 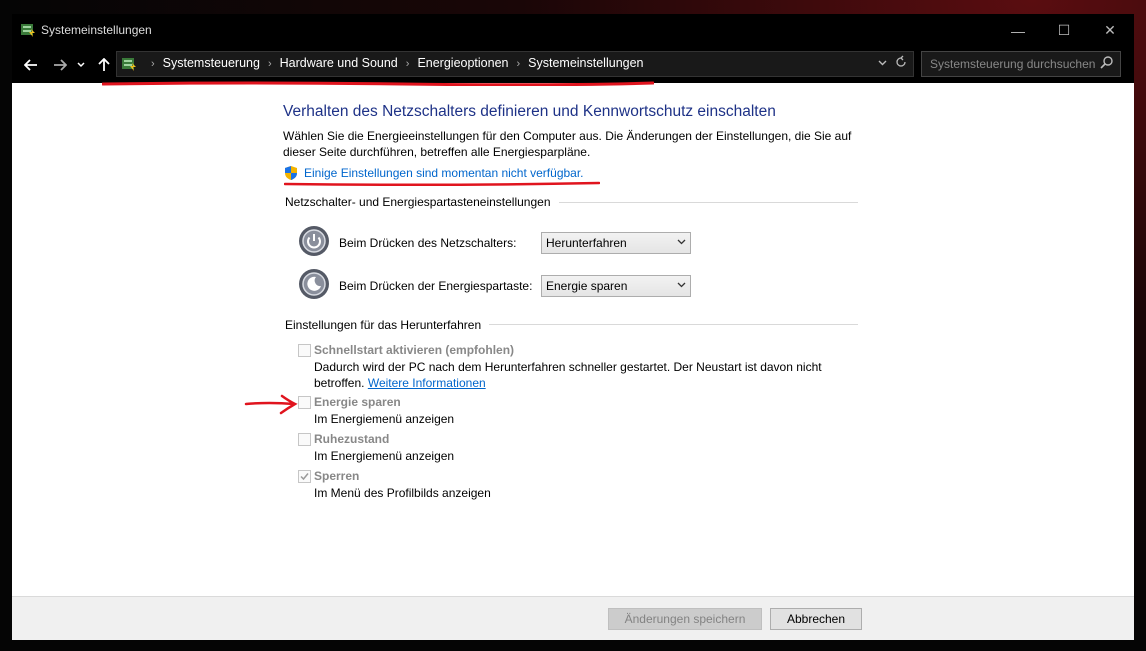 I want to click on lock-checkbox, so click(x=304, y=476).